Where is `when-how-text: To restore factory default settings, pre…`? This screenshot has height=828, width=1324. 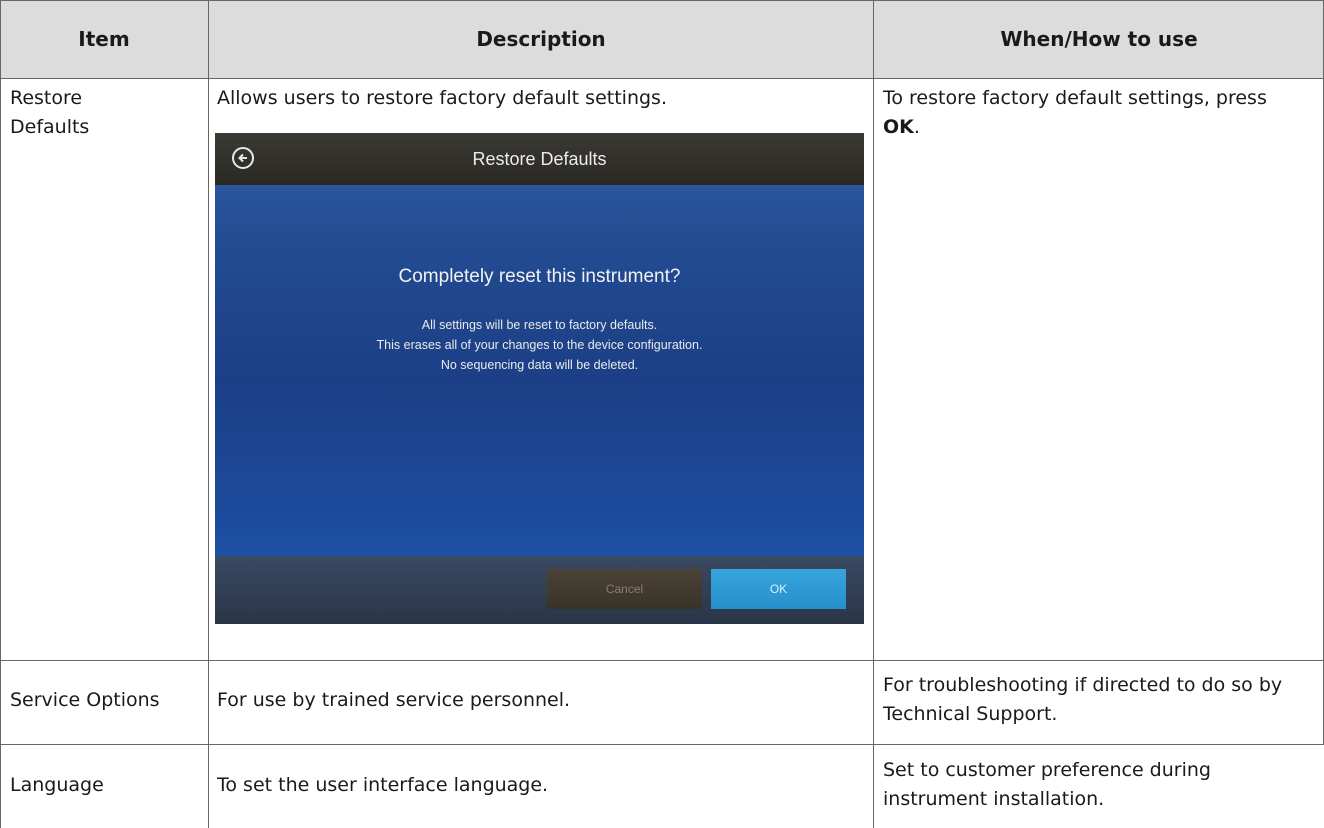 when-how-text: To restore factory default settings, pre… is located at coordinates (1075, 98).